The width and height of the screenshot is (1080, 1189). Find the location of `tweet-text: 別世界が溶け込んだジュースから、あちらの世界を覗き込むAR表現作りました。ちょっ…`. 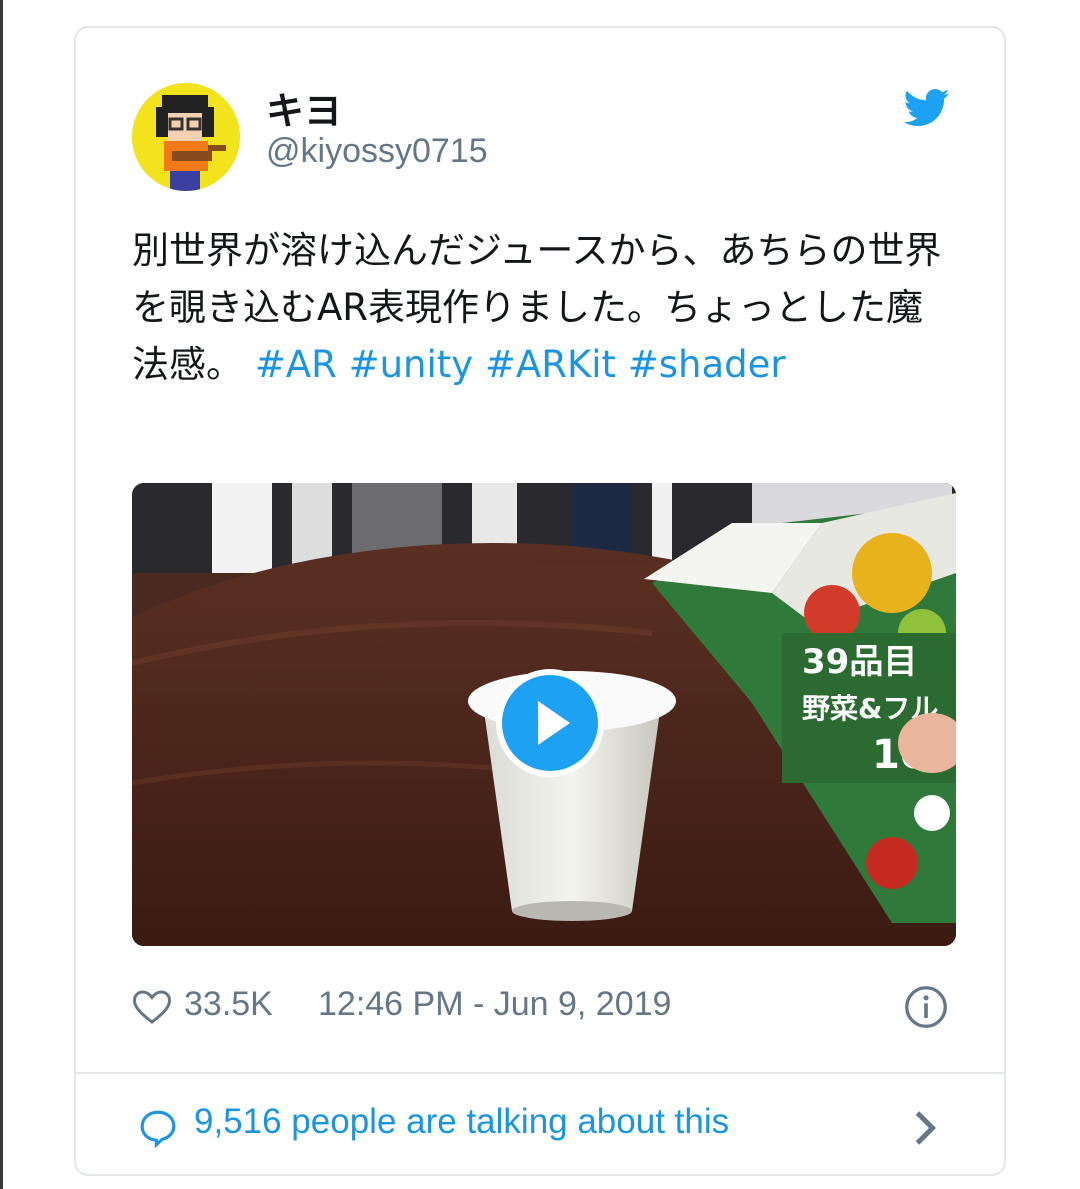

tweet-text: 別世界が溶け込んだジュースから、あちらの世界を覗き込むAR表現作りました。ちょっ… is located at coordinates (542, 307).